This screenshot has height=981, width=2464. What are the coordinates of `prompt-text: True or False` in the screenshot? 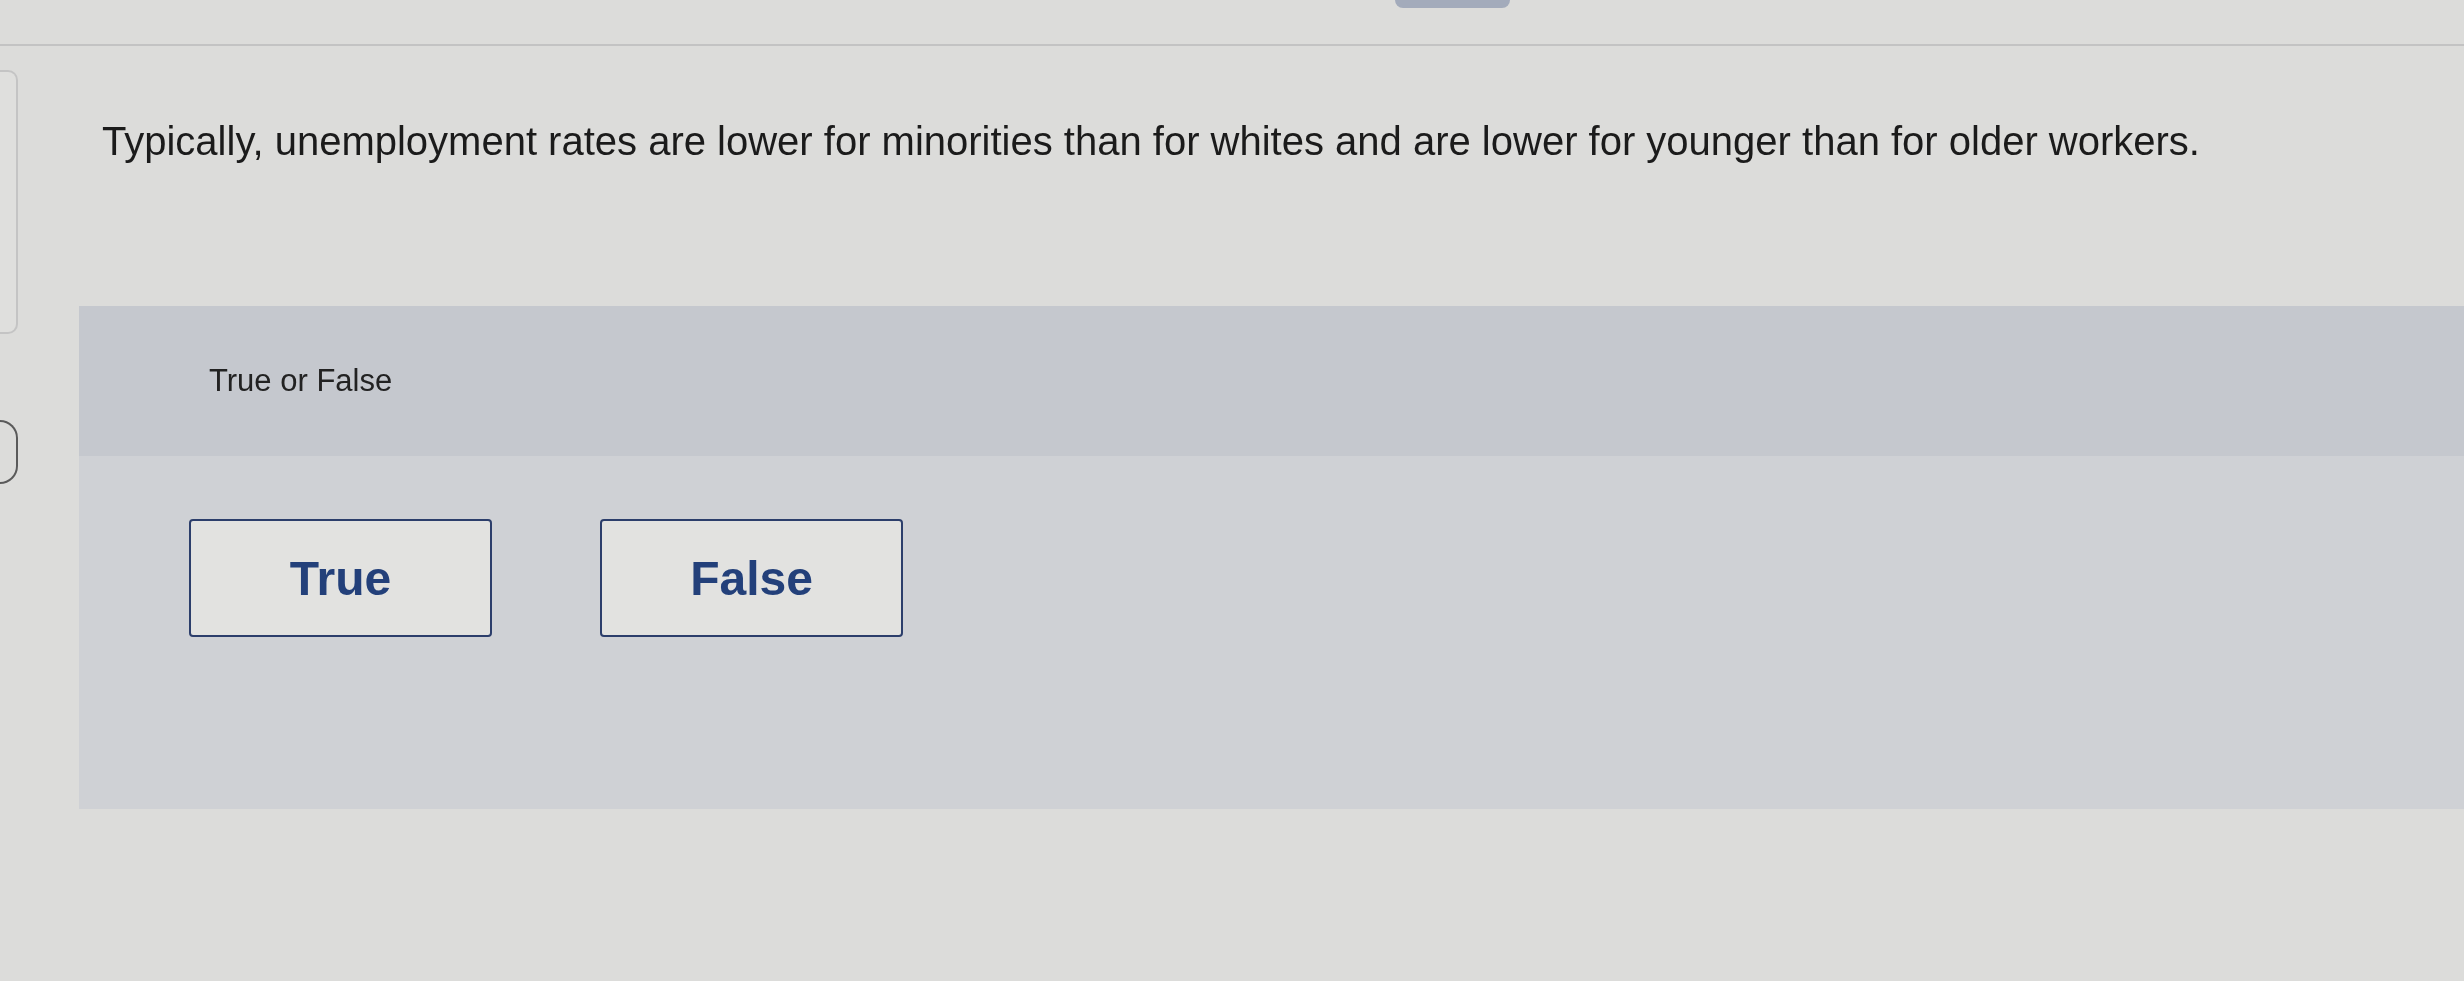 It's located at (301, 381).